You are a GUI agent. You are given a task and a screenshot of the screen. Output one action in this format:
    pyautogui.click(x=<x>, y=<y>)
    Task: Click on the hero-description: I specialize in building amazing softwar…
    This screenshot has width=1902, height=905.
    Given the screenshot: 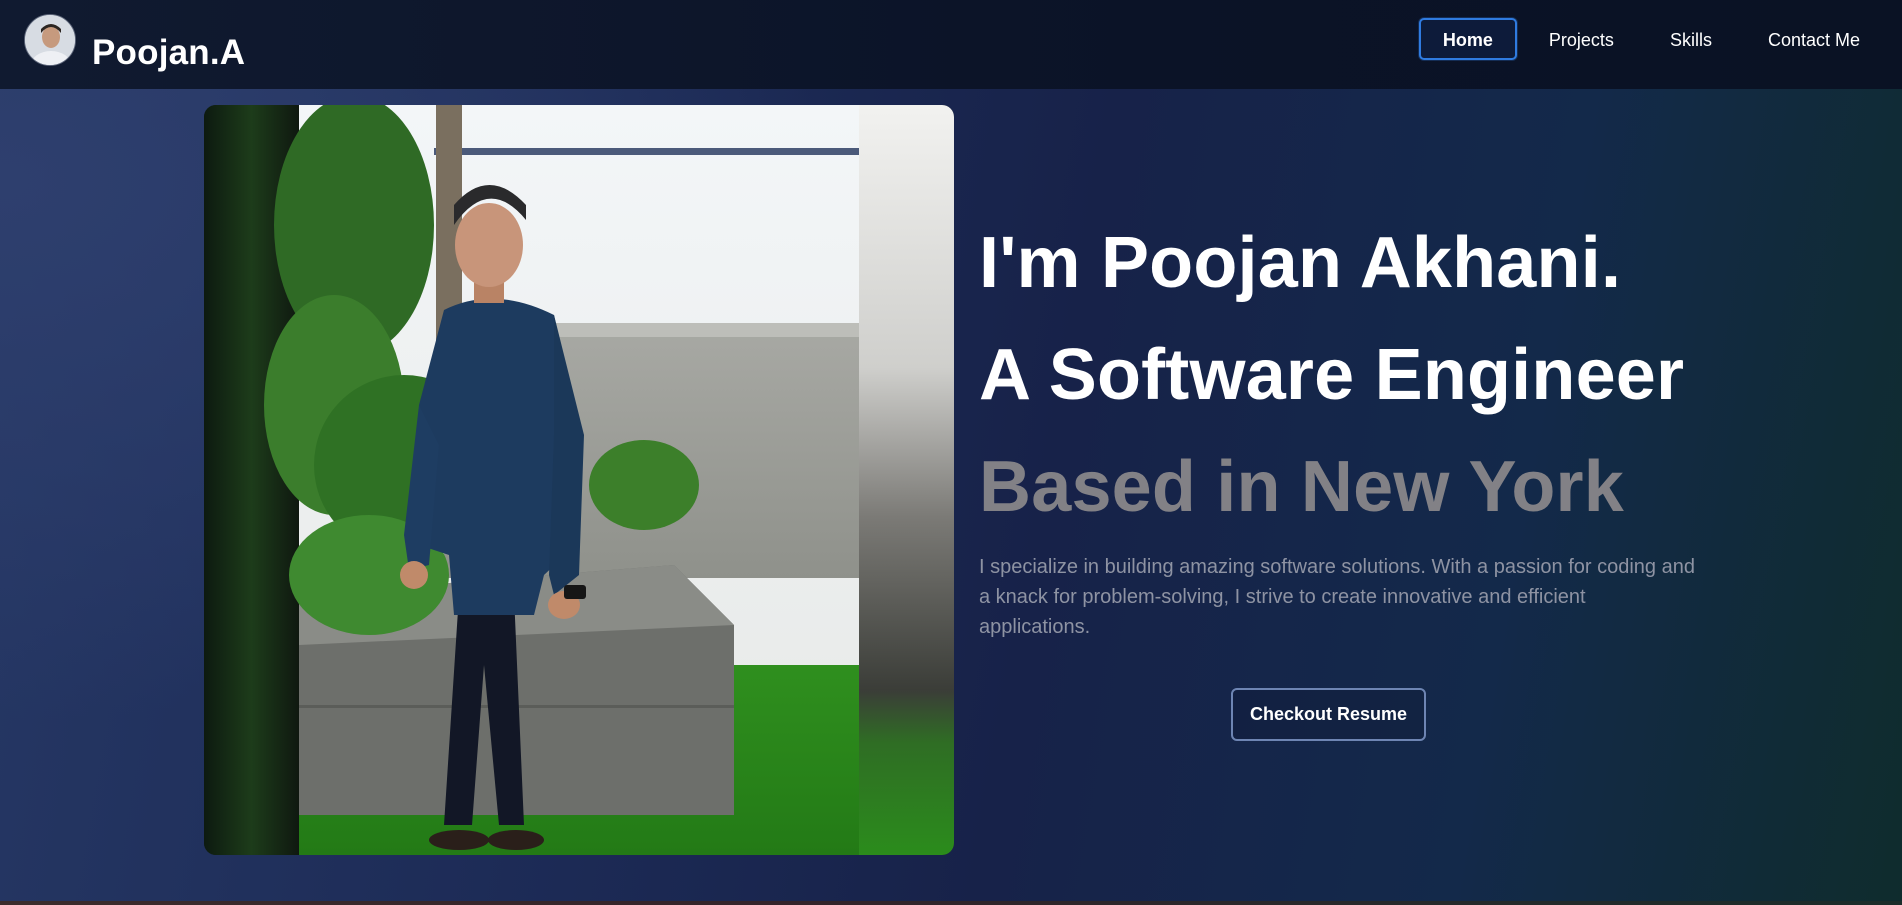 What is the action you would take?
    pyautogui.click(x=1337, y=597)
    